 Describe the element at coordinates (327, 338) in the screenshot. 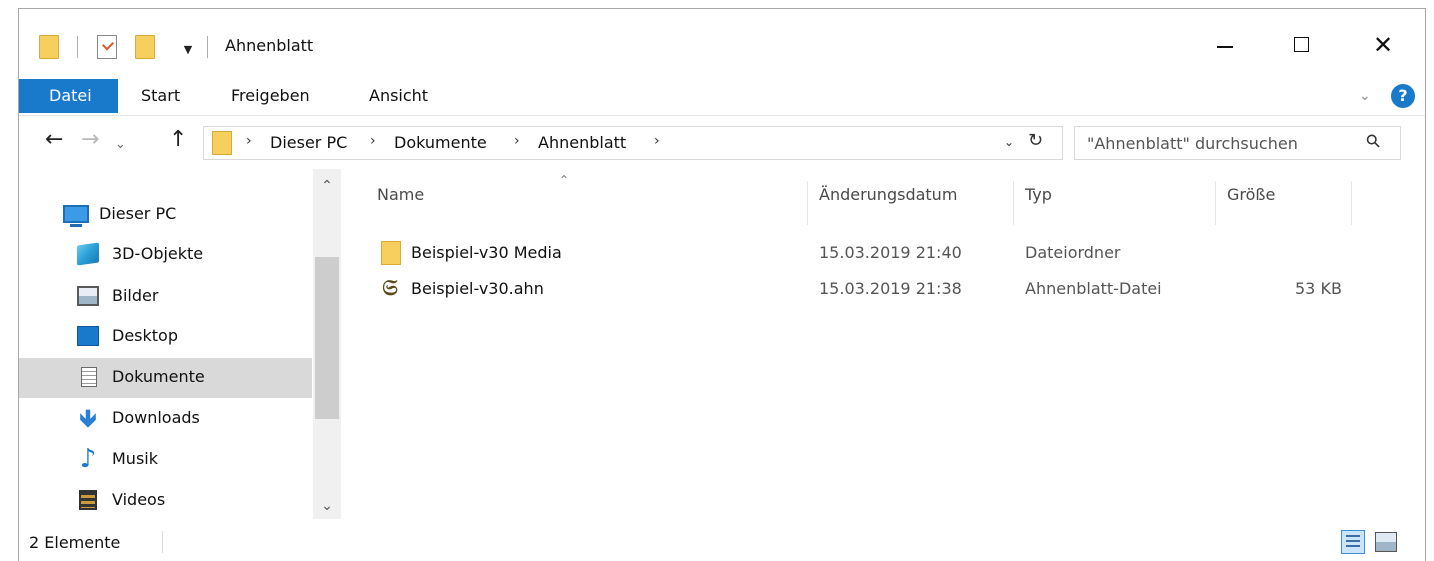

I see `scrollbar-thumb` at that location.